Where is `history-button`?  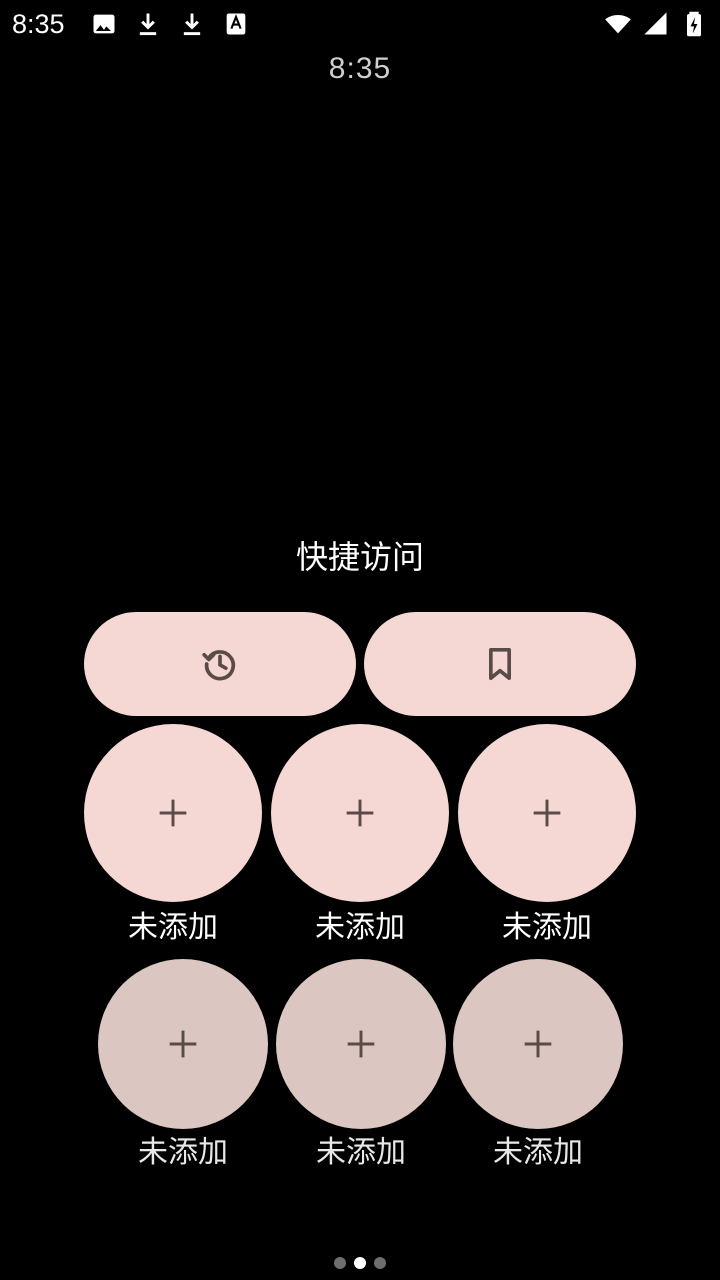
history-button is located at coordinates (220, 664).